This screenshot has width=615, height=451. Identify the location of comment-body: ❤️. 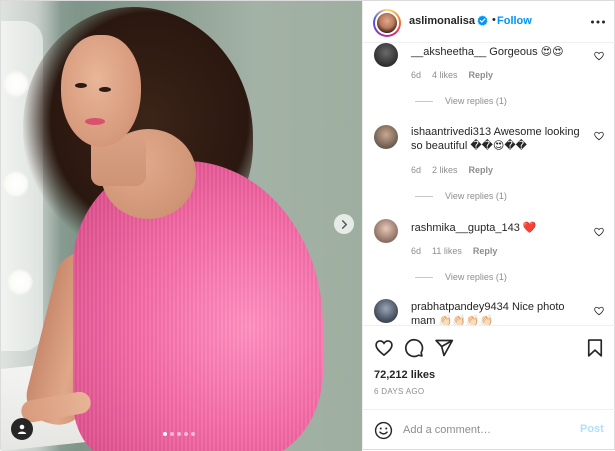
(529, 228).